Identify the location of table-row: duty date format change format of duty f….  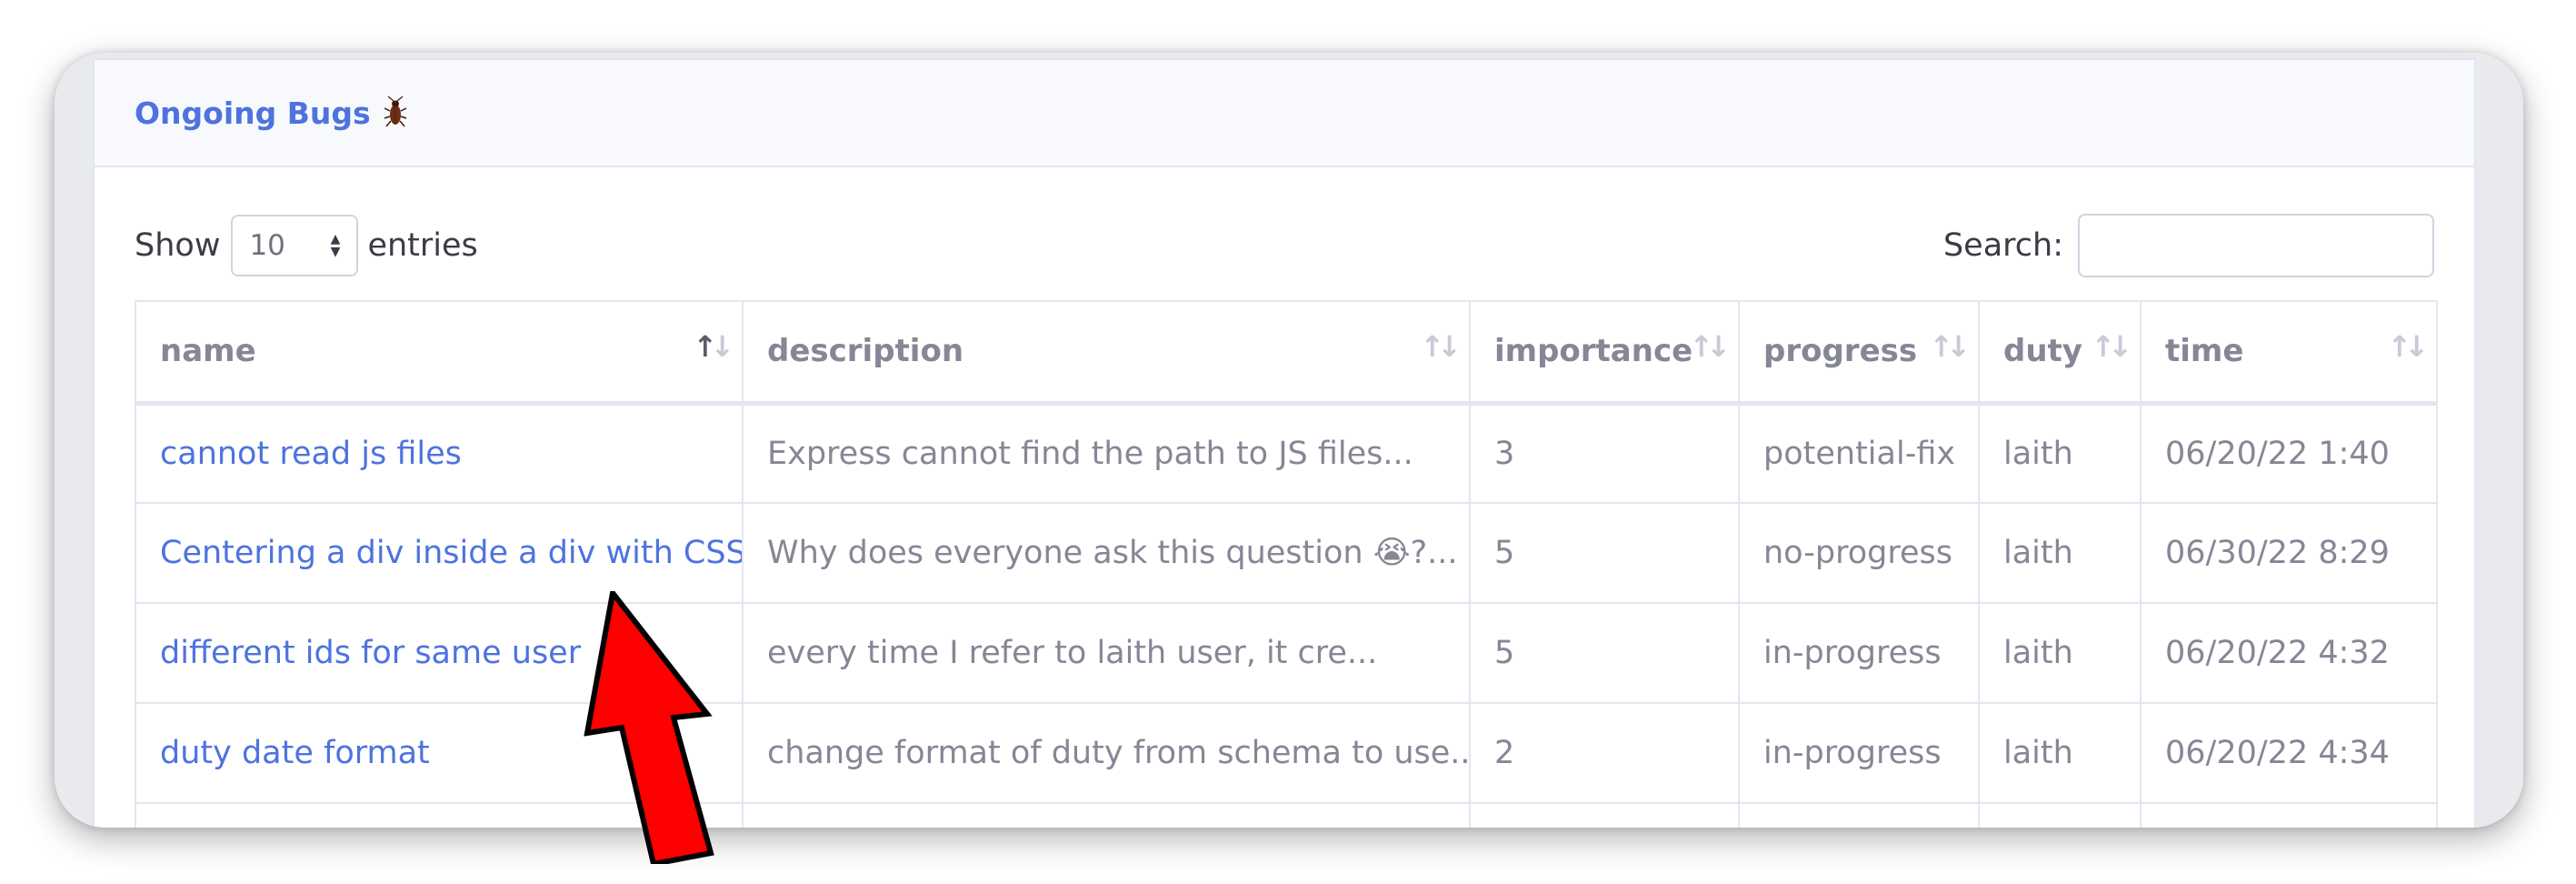
(1286, 753).